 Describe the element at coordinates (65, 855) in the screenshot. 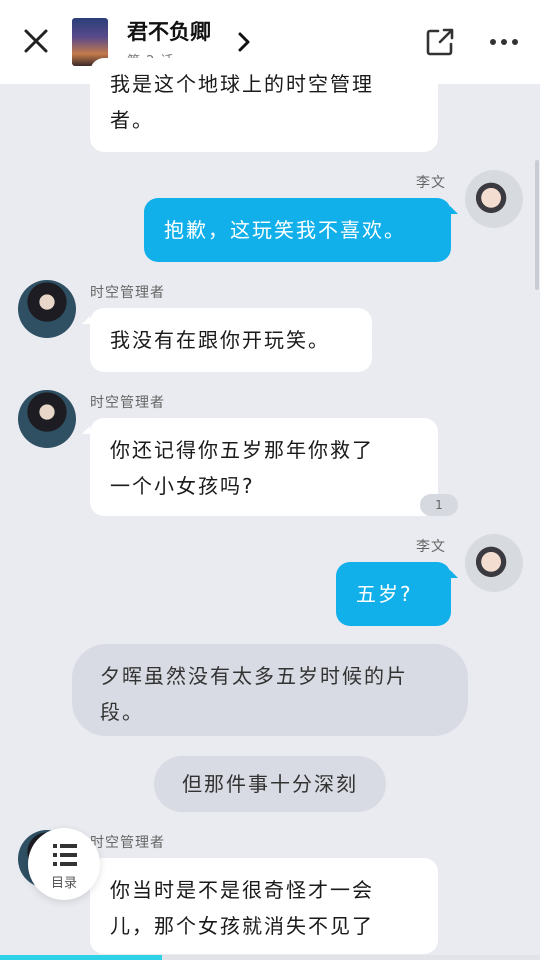

I see `list-icon` at that location.